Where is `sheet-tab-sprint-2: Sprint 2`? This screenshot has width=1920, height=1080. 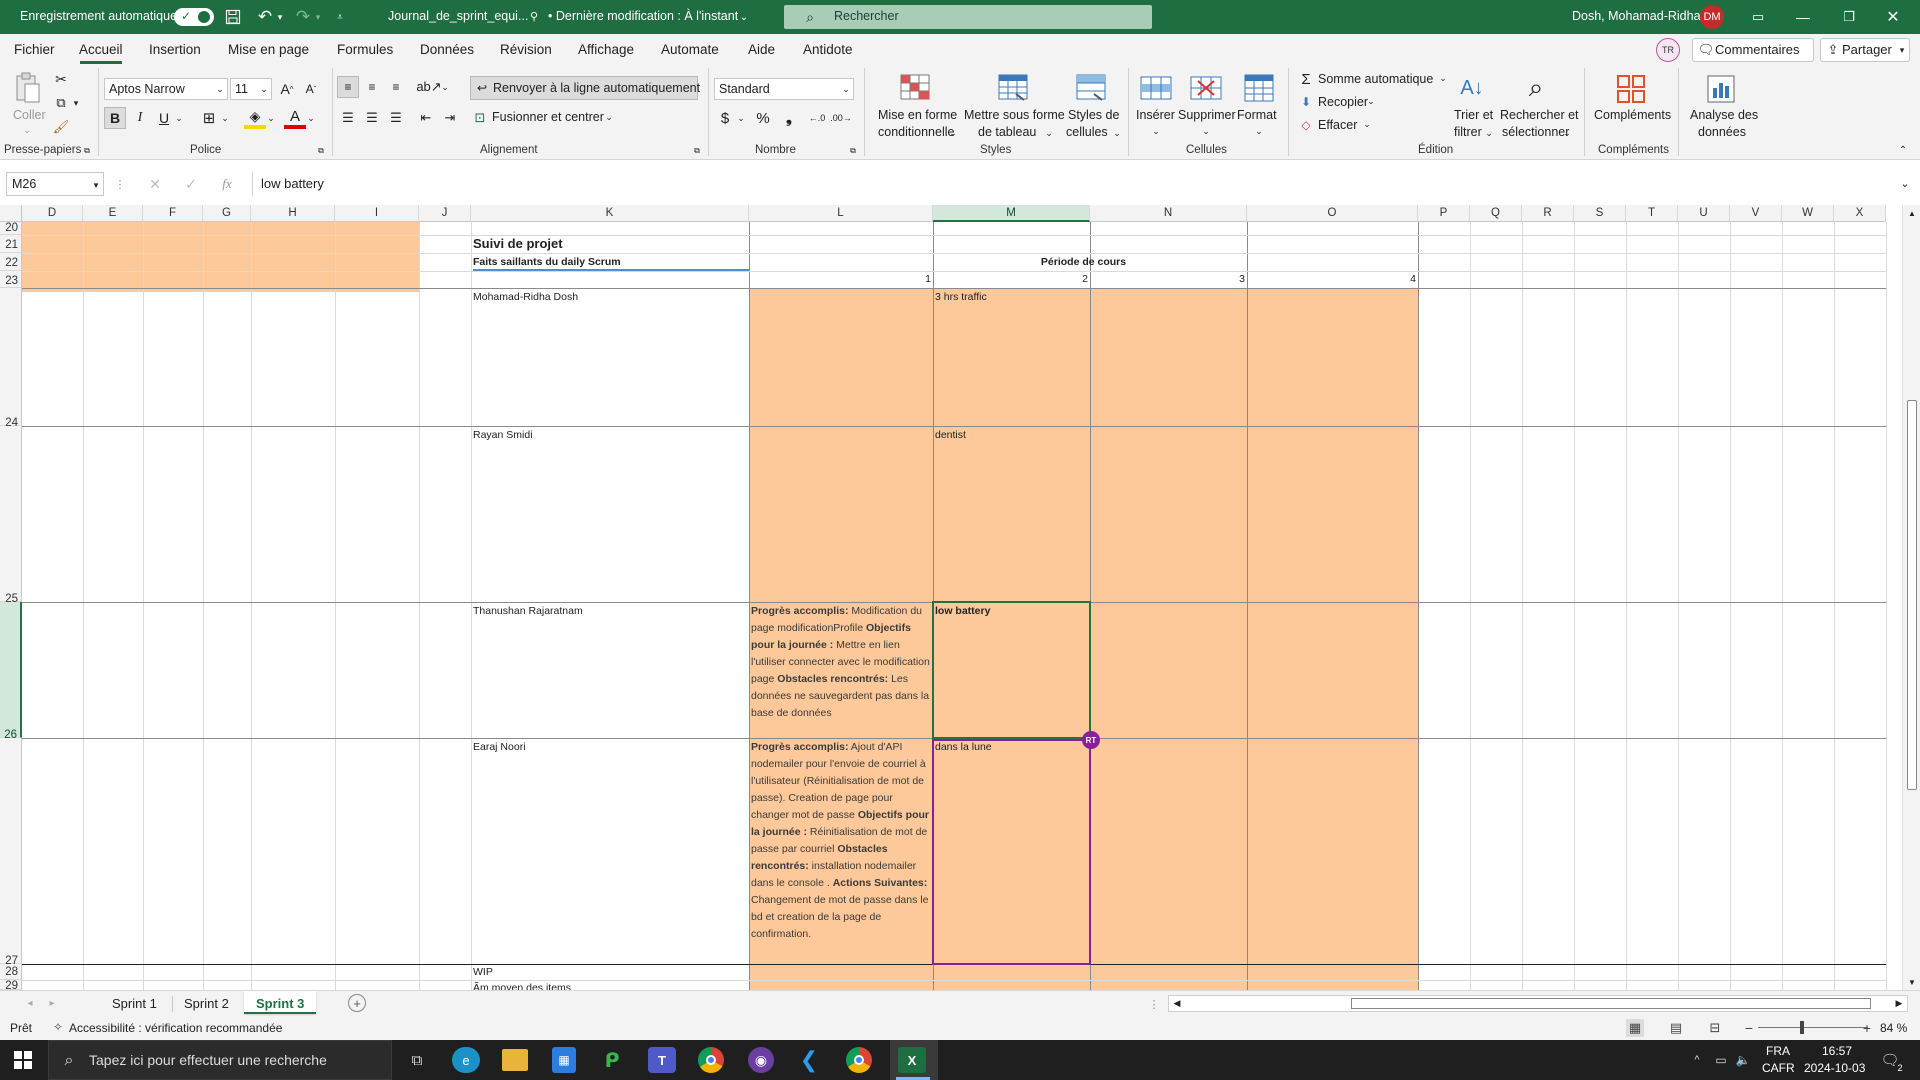
sheet-tab-sprint-2: Sprint 2 is located at coordinates (206, 1003).